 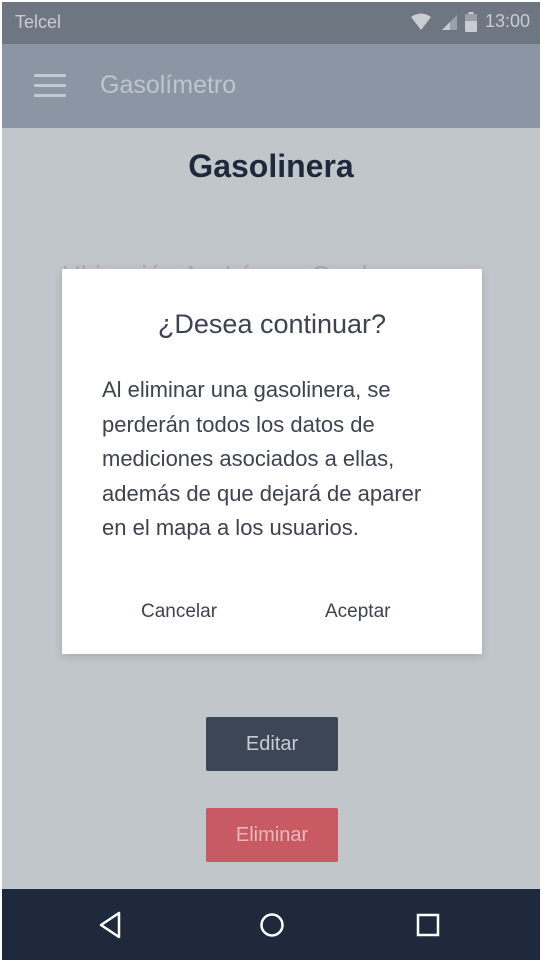 What do you see at coordinates (271, 166) in the screenshot?
I see `page-title: Gasolinera` at bounding box center [271, 166].